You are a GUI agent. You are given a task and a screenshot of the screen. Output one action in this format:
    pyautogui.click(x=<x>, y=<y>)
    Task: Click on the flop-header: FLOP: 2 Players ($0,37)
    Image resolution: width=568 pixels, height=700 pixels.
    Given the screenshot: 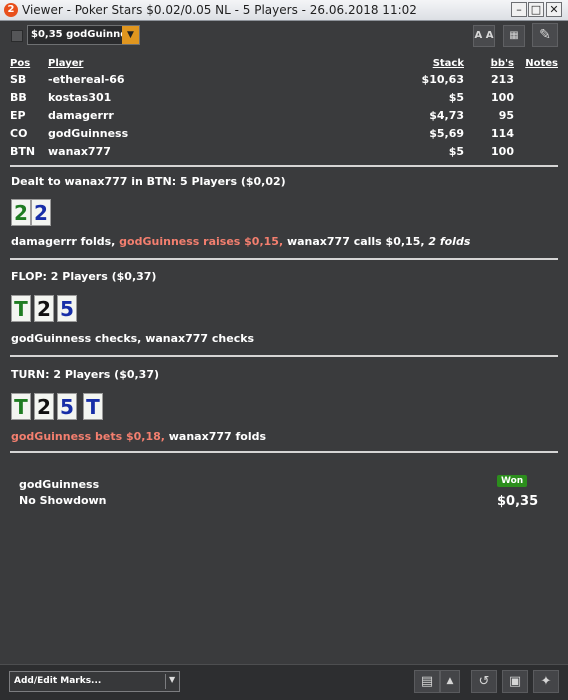 What is the action you would take?
    pyautogui.click(x=84, y=276)
    